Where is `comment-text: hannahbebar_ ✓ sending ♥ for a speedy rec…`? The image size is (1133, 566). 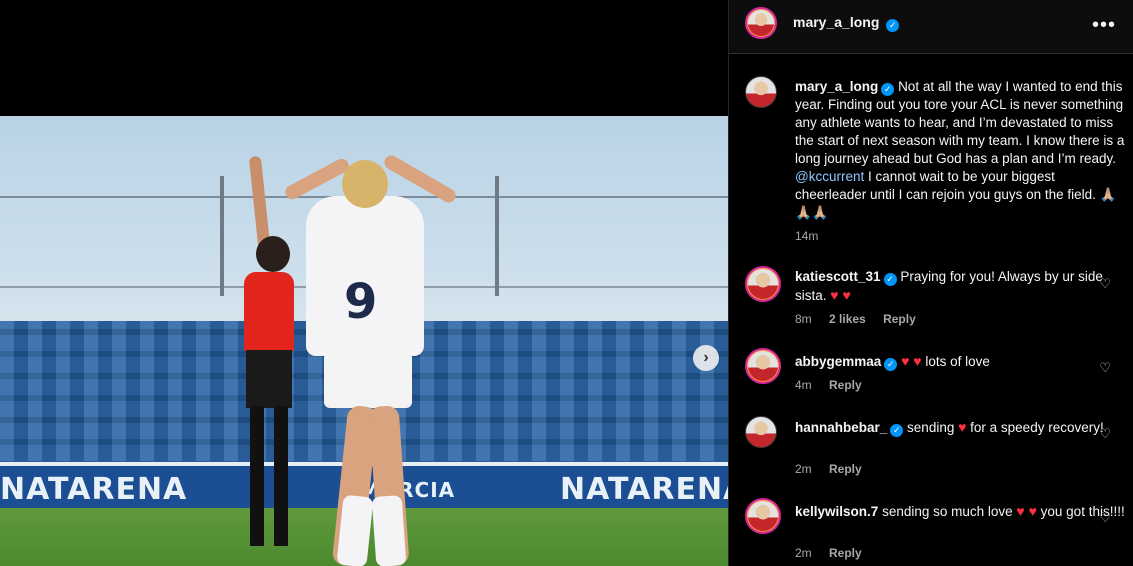 comment-text: hannahbebar_ ✓ sending ♥ for a speedy rec… is located at coordinates (960, 427).